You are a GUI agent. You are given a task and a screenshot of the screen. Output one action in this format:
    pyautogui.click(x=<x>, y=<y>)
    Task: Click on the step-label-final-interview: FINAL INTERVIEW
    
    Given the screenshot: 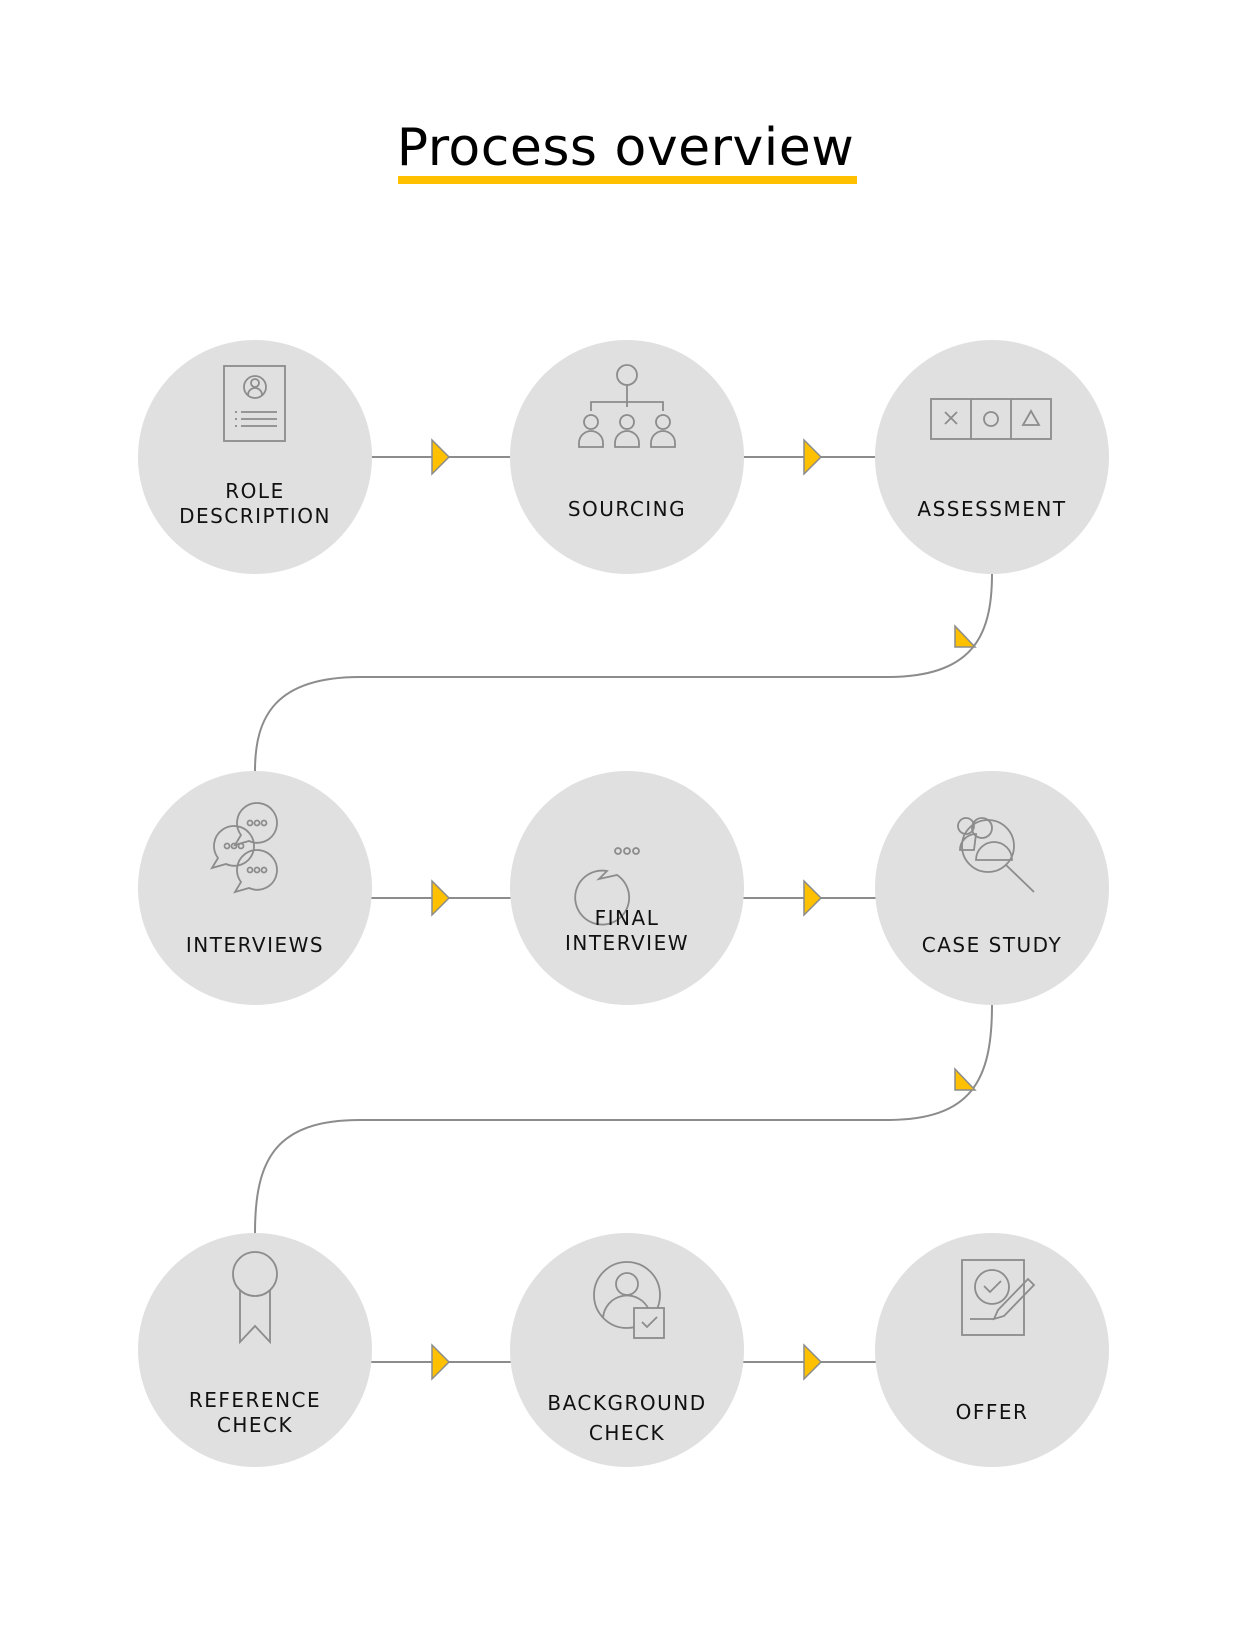 What is the action you would take?
    pyautogui.click(x=627, y=931)
    